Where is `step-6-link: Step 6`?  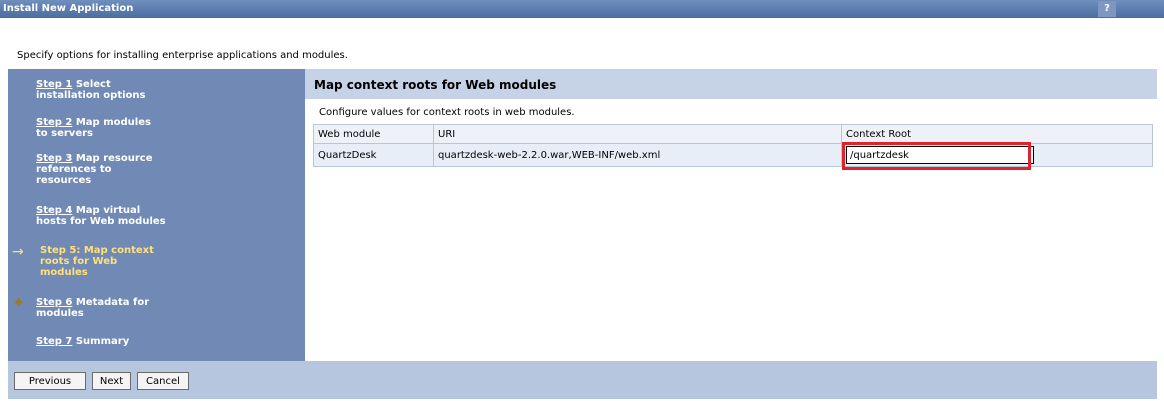 step-6-link: Step 6 is located at coordinates (54, 302).